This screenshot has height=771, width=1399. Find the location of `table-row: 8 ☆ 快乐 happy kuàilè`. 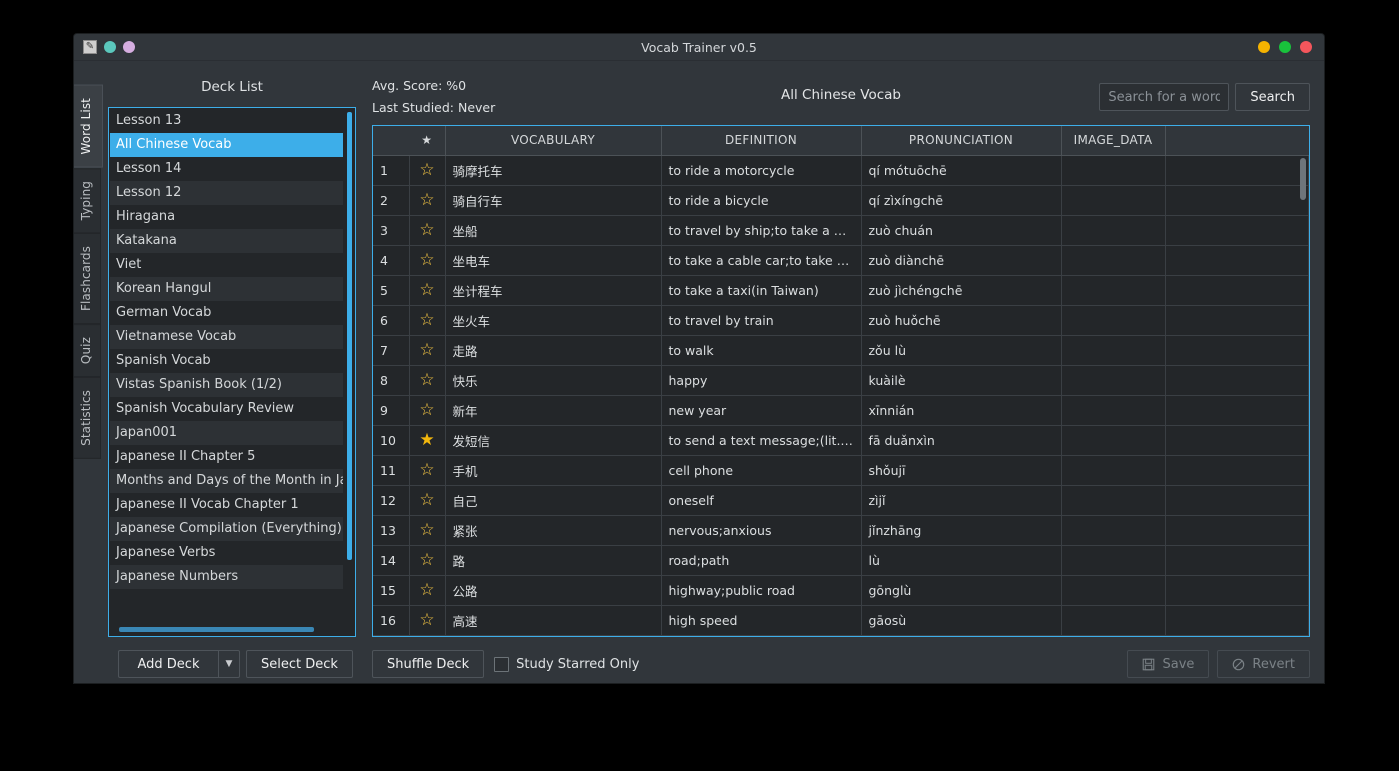

table-row: 8 ☆ 快乐 happy kuàilè is located at coordinates (841, 380).